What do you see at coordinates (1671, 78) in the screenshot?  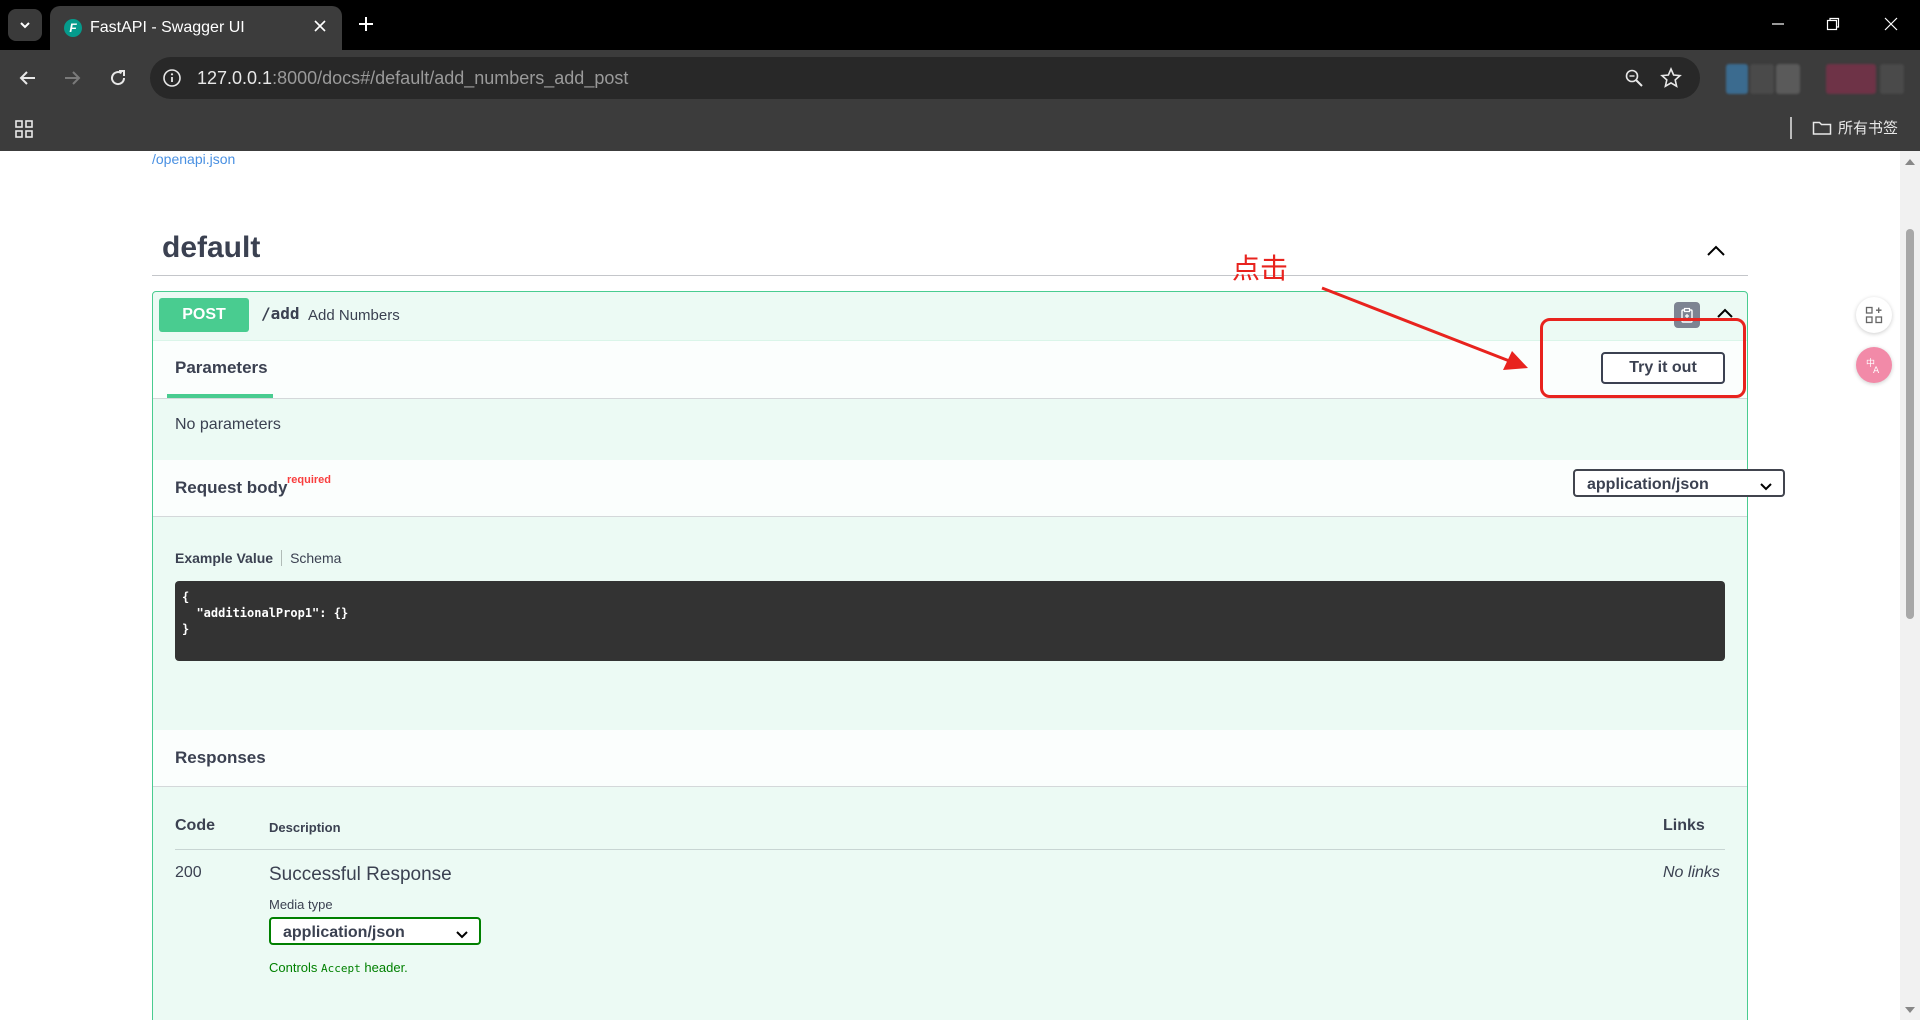 I see `bookmark-star-icon` at bounding box center [1671, 78].